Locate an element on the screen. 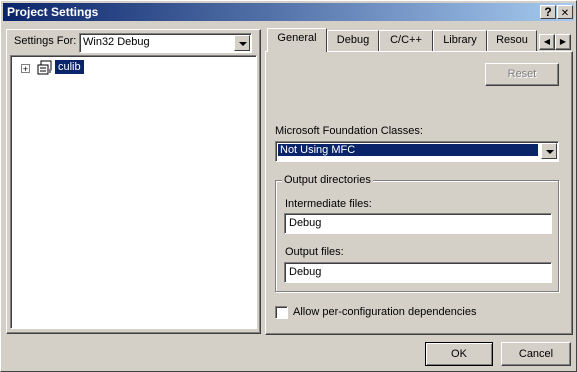 This screenshot has width=577, height=372. cancel-button: Cancel is located at coordinates (536, 354).